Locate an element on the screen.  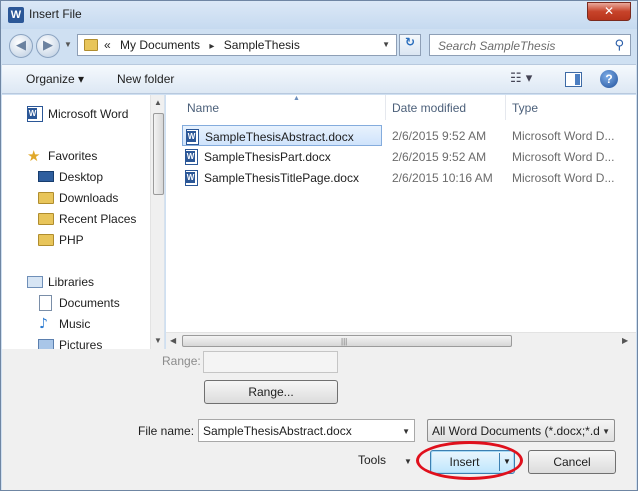
file-type-filter: All Word Documents (*.docx;*.d ▼ is located at coordinates (521, 430).